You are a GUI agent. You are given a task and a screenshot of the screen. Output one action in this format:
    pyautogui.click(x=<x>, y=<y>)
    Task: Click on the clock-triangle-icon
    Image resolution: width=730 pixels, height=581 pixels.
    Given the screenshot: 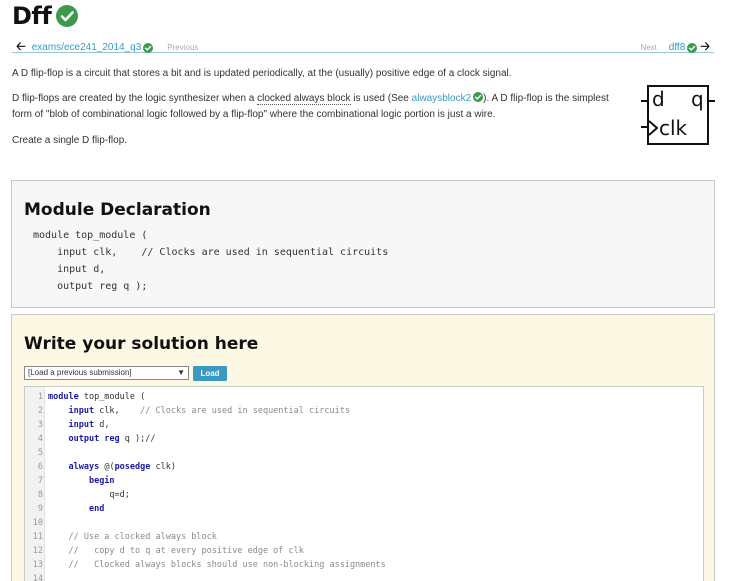 What is the action you would take?
    pyautogui.click(x=653, y=128)
    